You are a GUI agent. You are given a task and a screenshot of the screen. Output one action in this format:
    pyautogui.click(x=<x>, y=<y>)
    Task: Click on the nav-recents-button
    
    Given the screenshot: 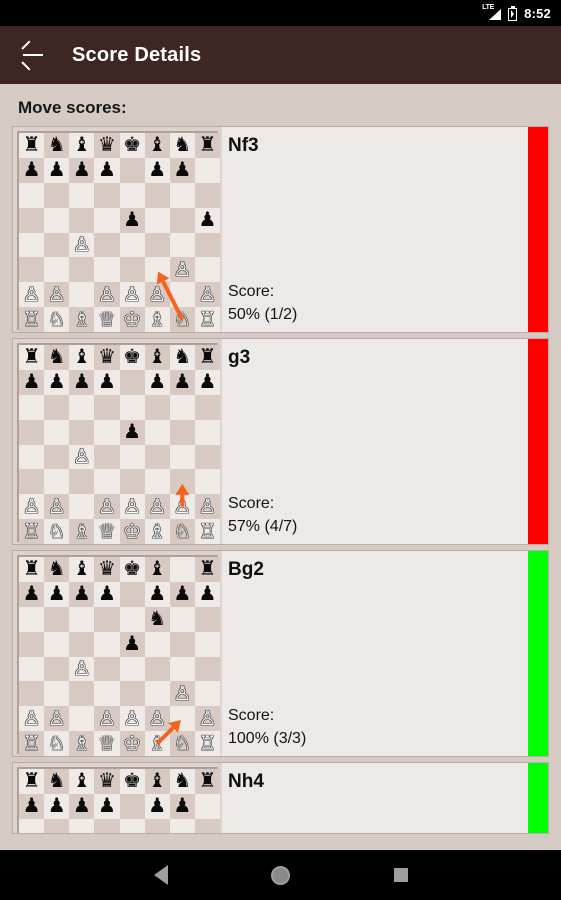 What is the action you would take?
    pyautogui.click(x=401, y=875)
    